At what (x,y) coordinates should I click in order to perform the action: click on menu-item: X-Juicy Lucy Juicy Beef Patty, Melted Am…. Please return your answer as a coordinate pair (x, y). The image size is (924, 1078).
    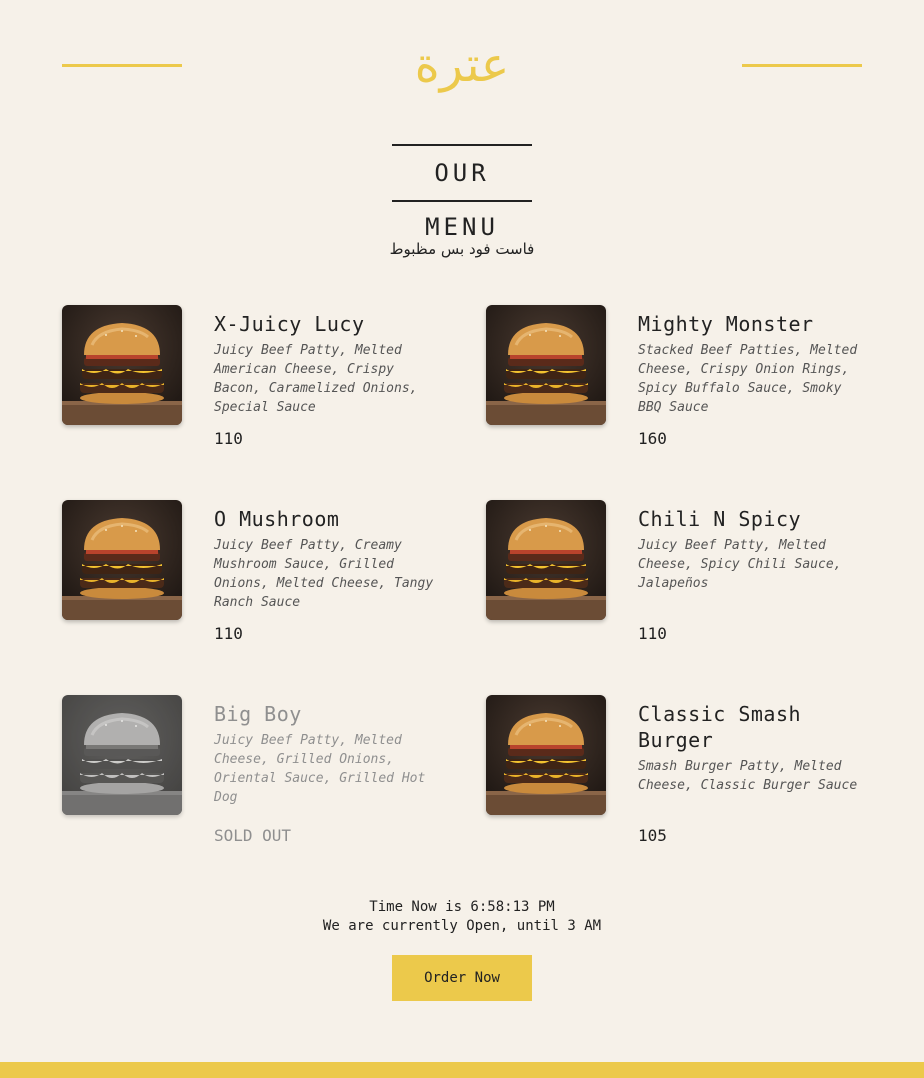
    Looking at the image, I should click on (252, 380).